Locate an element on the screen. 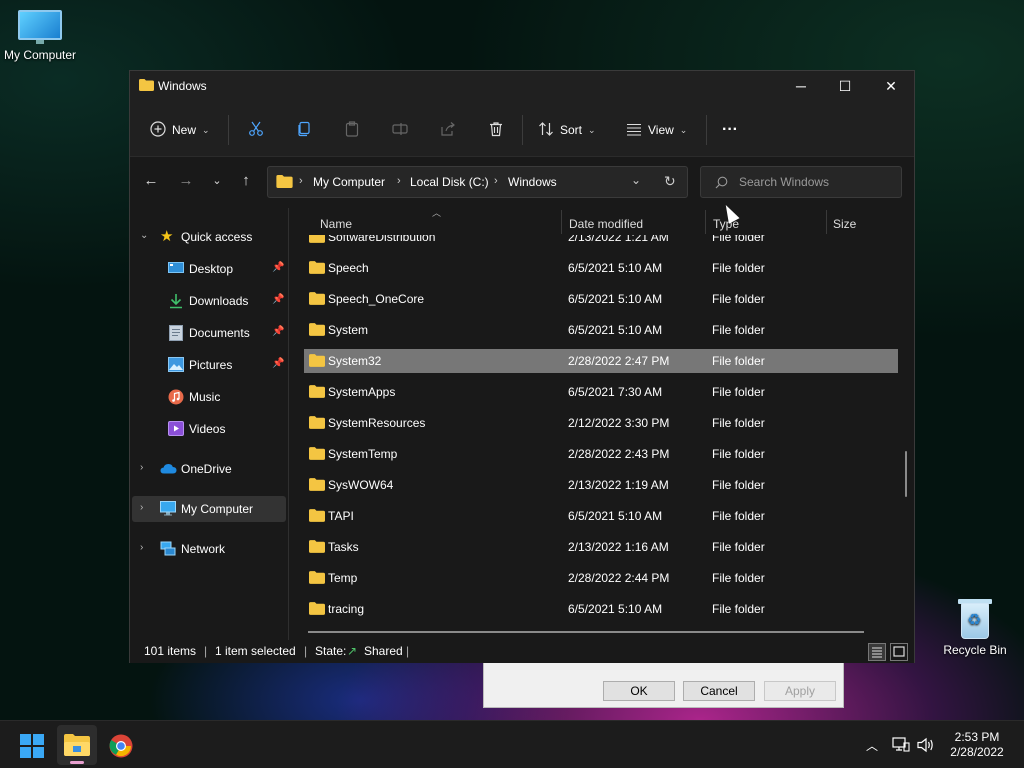 This screenshot has width=1024, height=768. trash-icon is located at coordinates (496, 130).